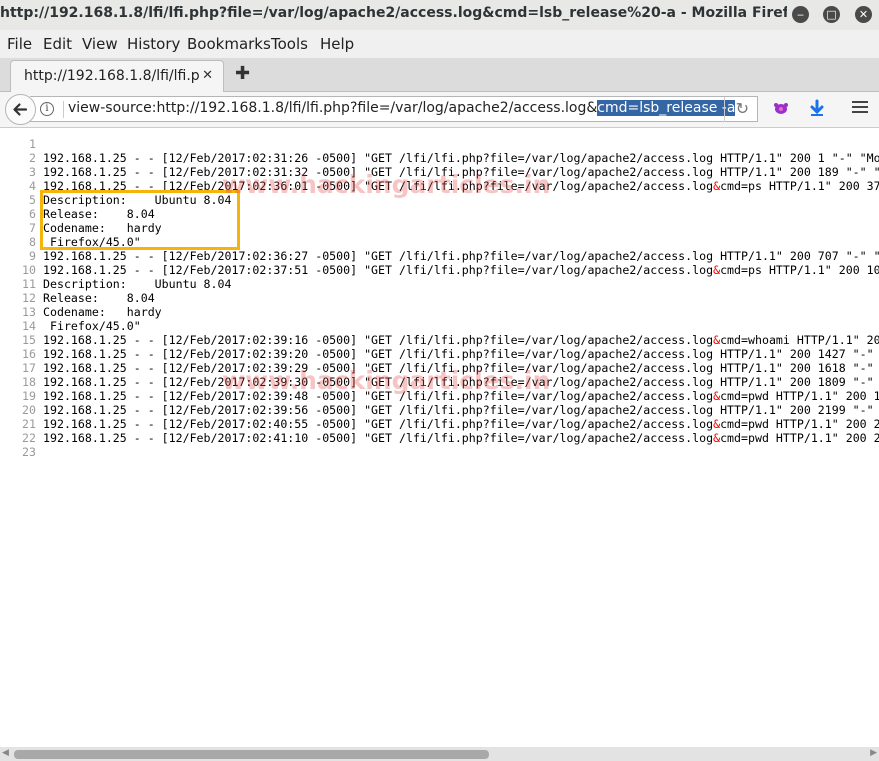  I want to click on menu-view: View, so click(100, 44).